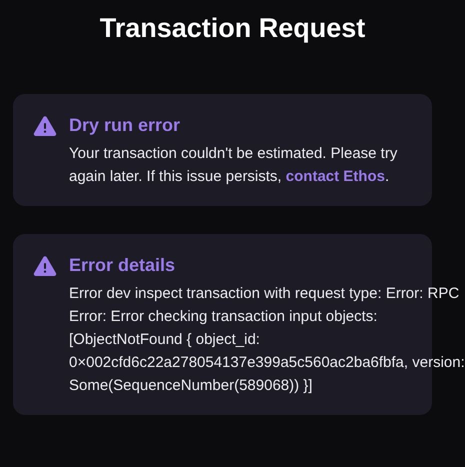  I want to click on alert-title: Dry run error, so click(125, 125).